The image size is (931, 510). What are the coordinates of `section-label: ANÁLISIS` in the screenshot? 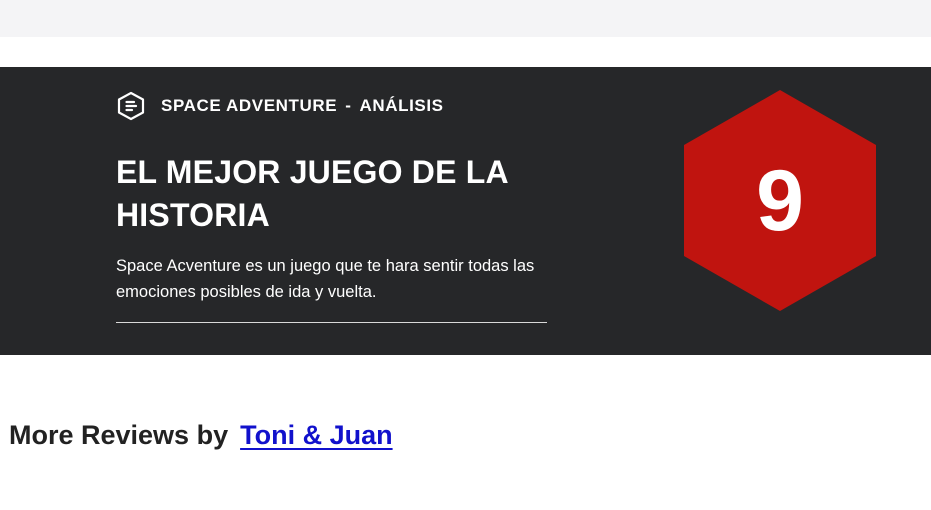 It's located at (401, 106).